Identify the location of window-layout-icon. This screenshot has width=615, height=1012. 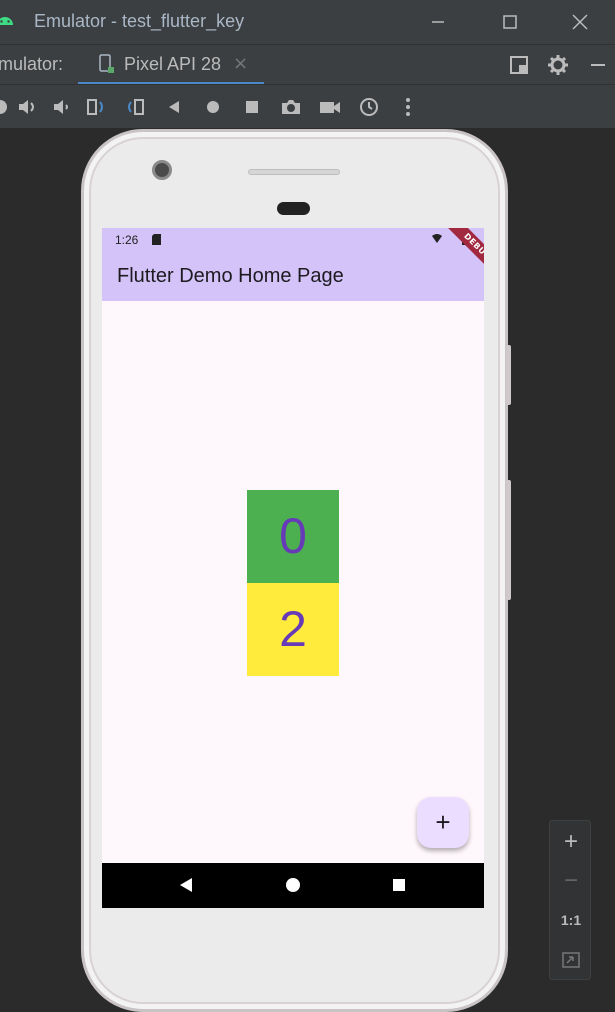
(519, 65).